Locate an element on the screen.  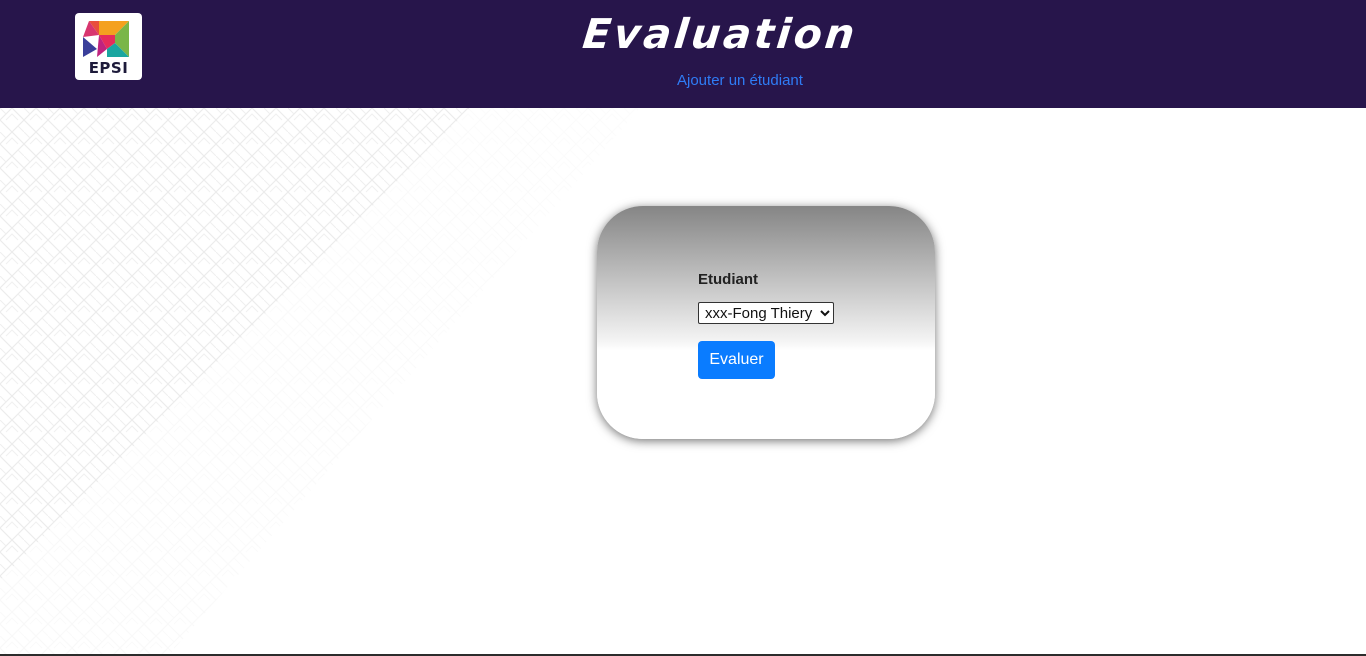
student-select: xxx-Fong Thiery is located at coordinates (766, 313).